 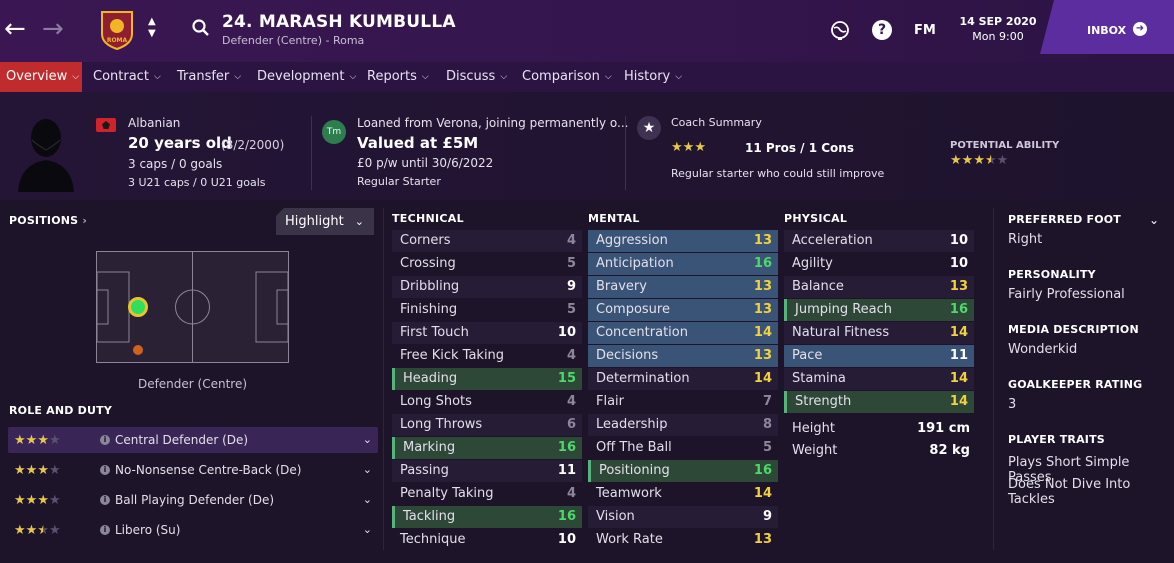 I want to click on player-switch-icon: ▲ ▼, so click(x=152, y=28).